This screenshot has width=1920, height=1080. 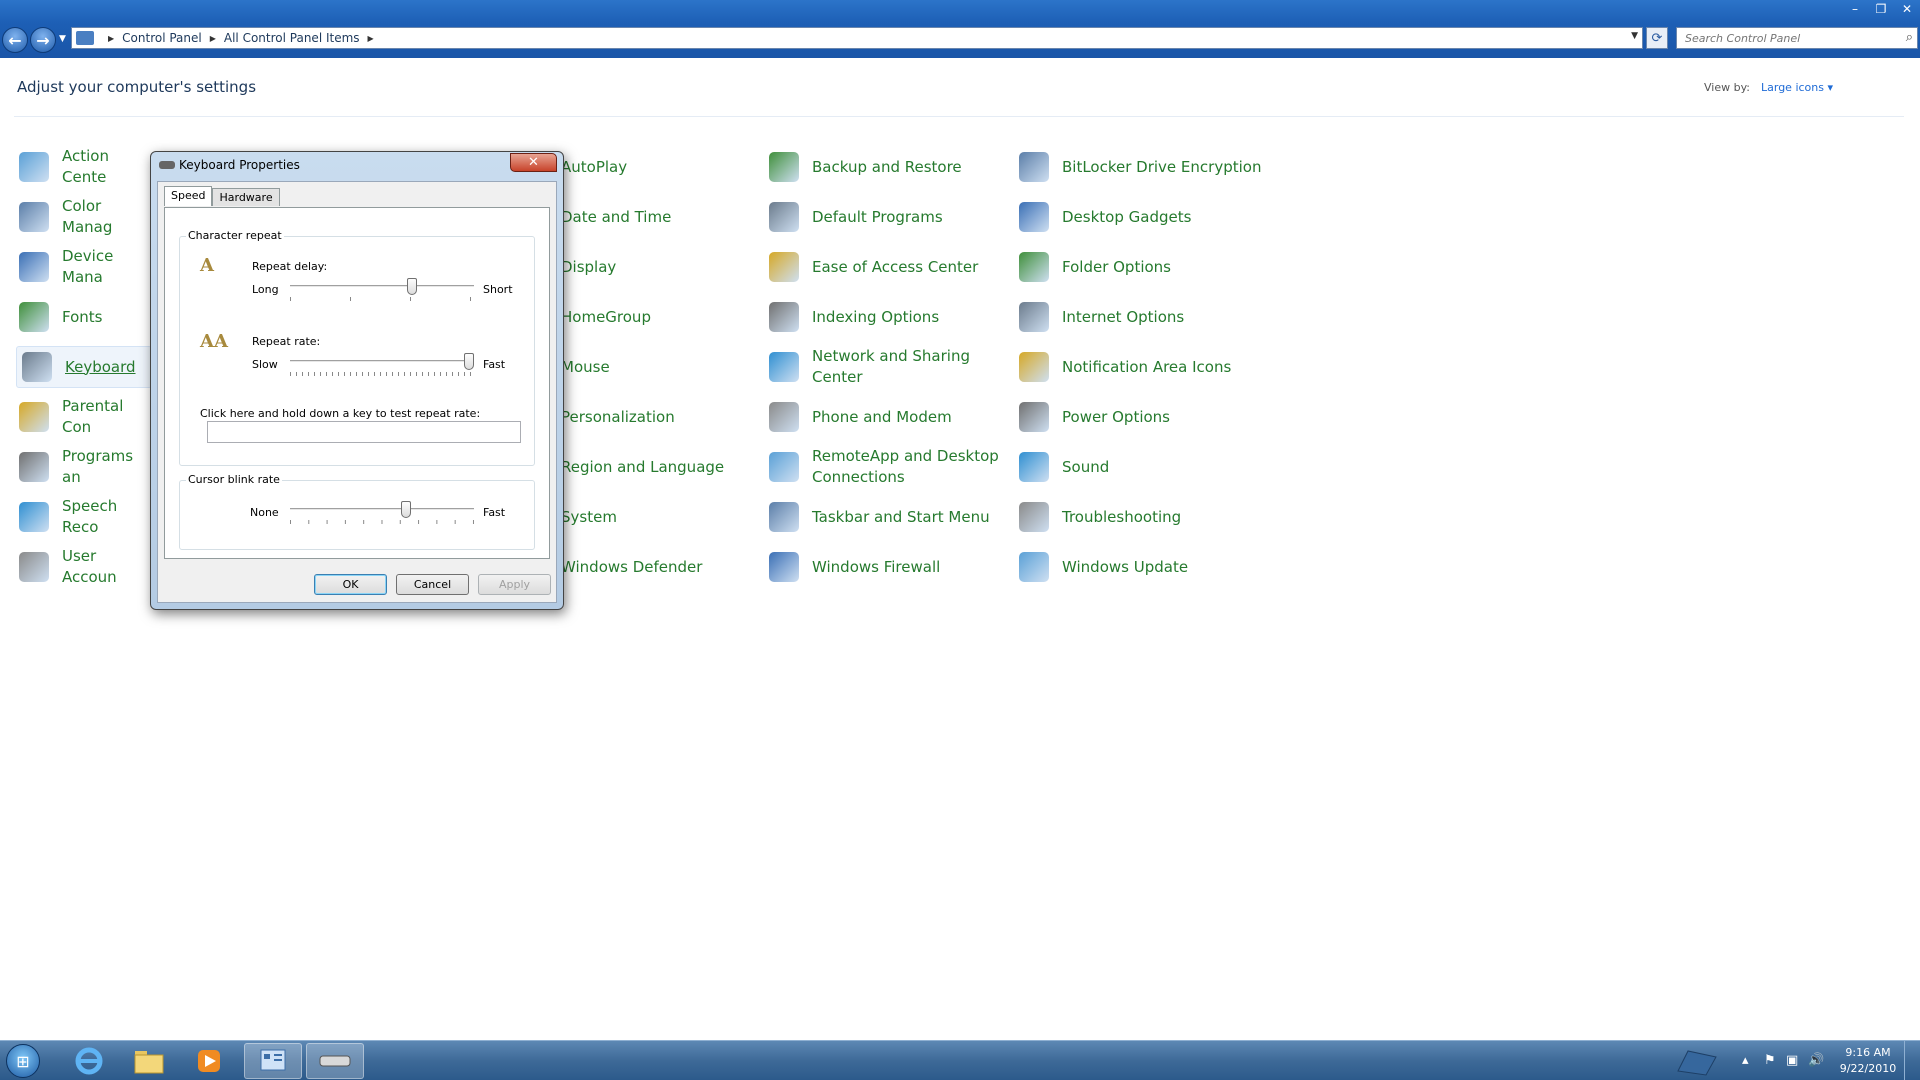 What do you see at coordinates (1034, 217) in the screenshot?
I see `desktop-gadgets-icon` at bounding box center [1034, 217].